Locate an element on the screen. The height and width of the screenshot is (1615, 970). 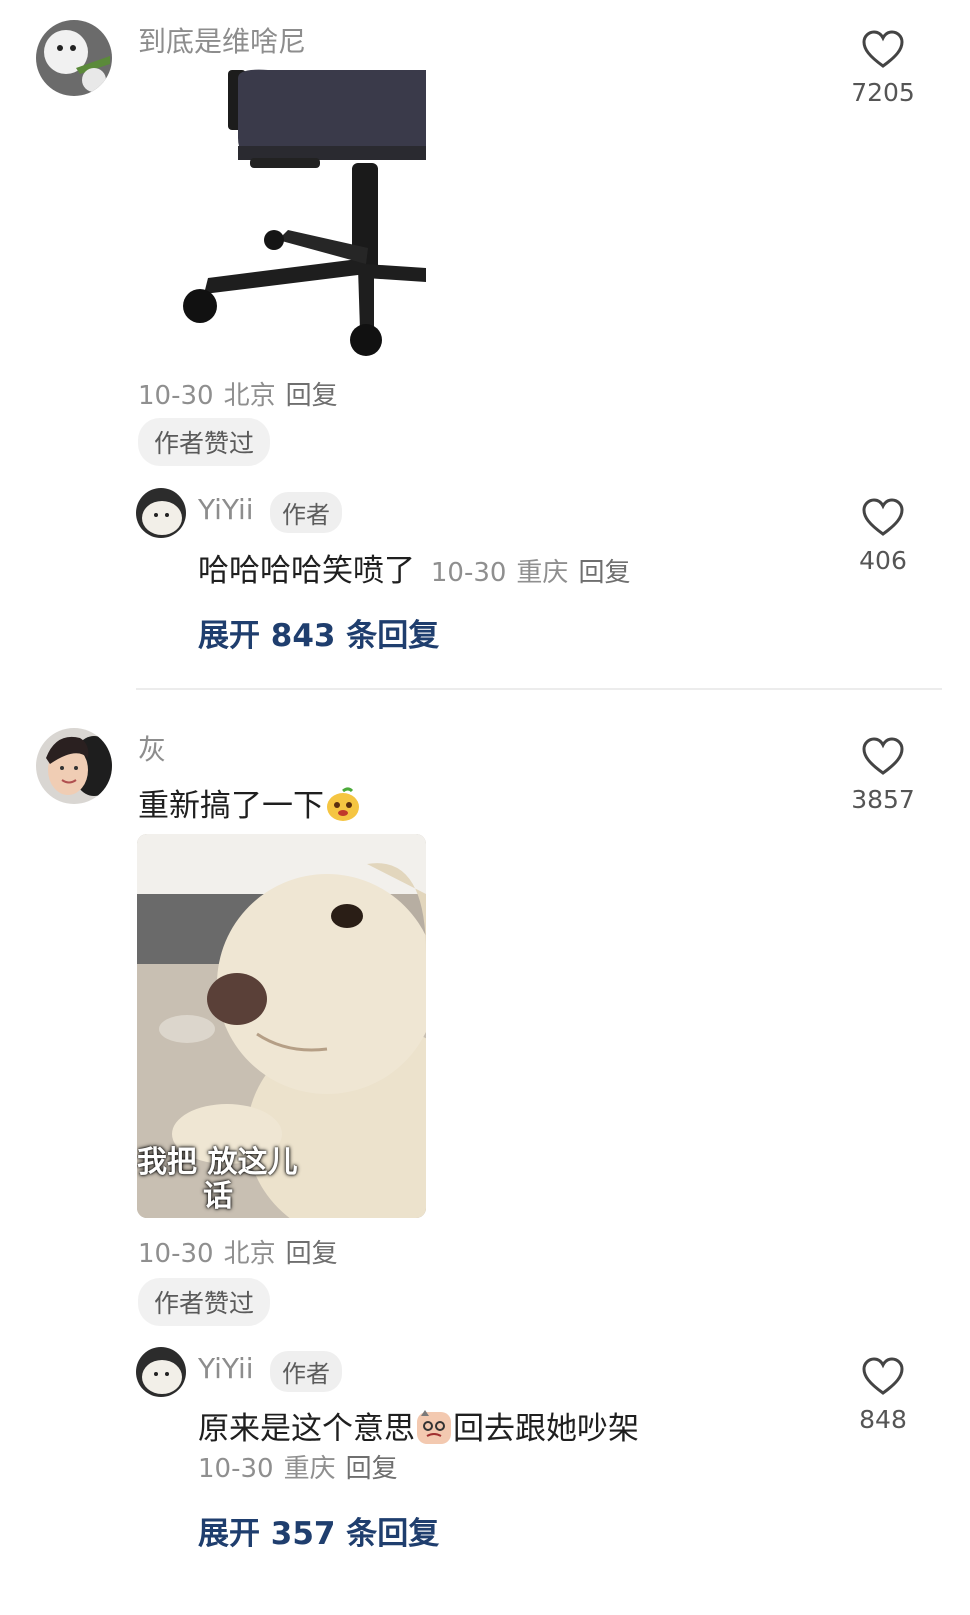
comment-image-dog: 我把 放这儿 话 is located at coordinates (281, 1026).